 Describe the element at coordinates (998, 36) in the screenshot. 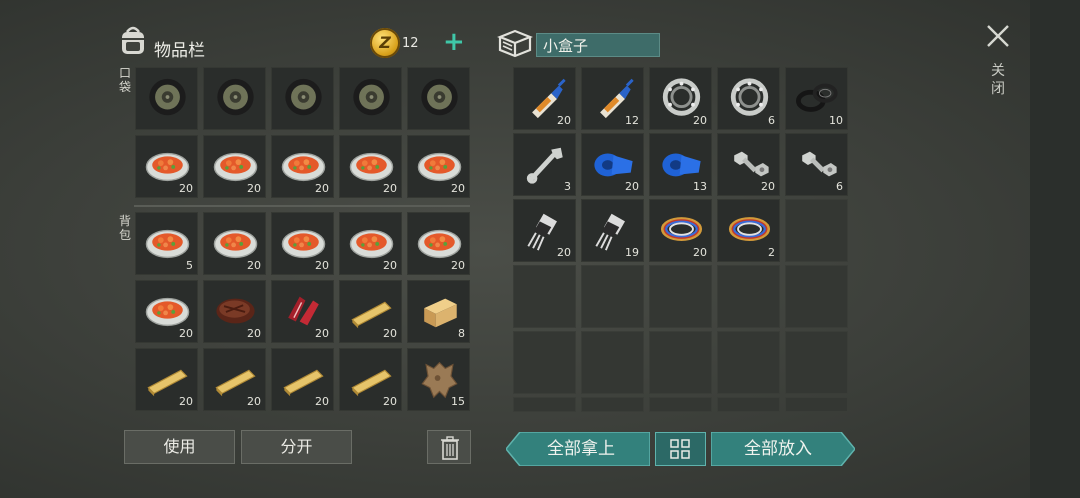

I see `close-icon` at that location.